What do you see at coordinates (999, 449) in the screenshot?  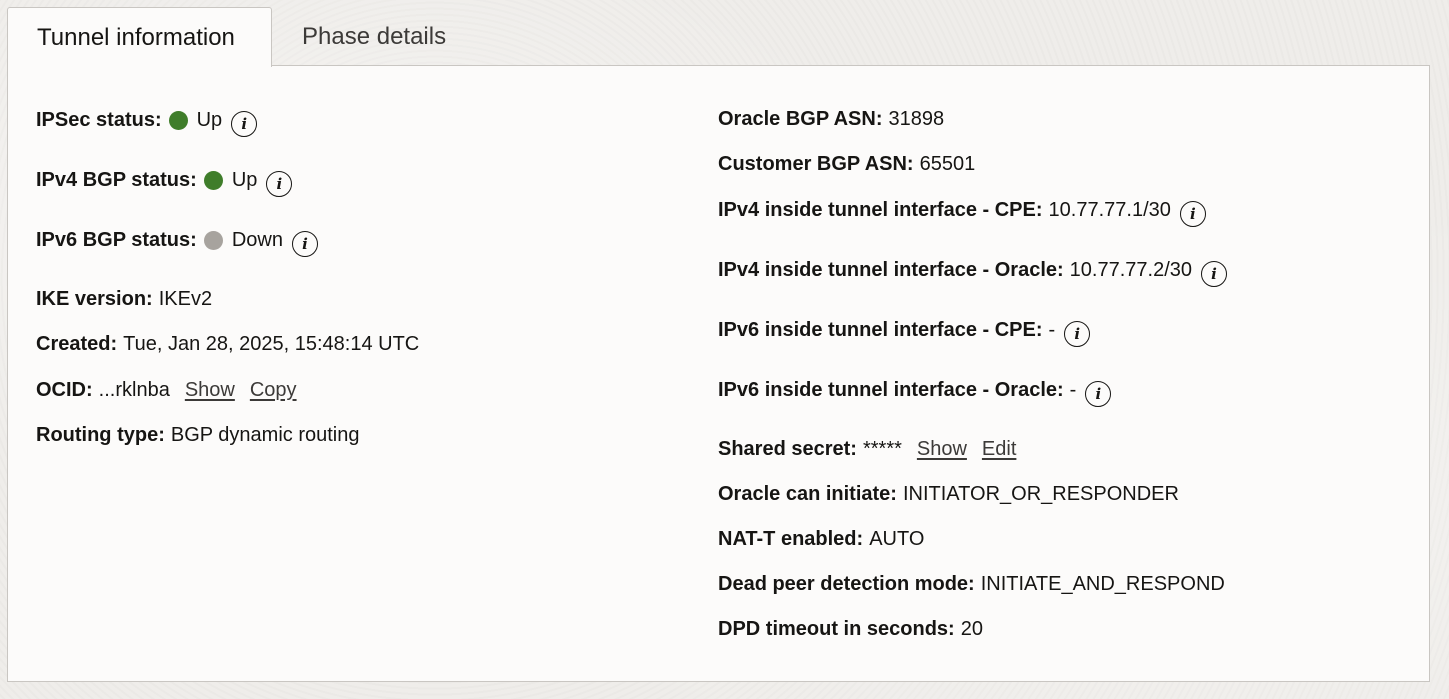 I see `shared-secret-edit-link: Edit` at bounding box center [999, 449].